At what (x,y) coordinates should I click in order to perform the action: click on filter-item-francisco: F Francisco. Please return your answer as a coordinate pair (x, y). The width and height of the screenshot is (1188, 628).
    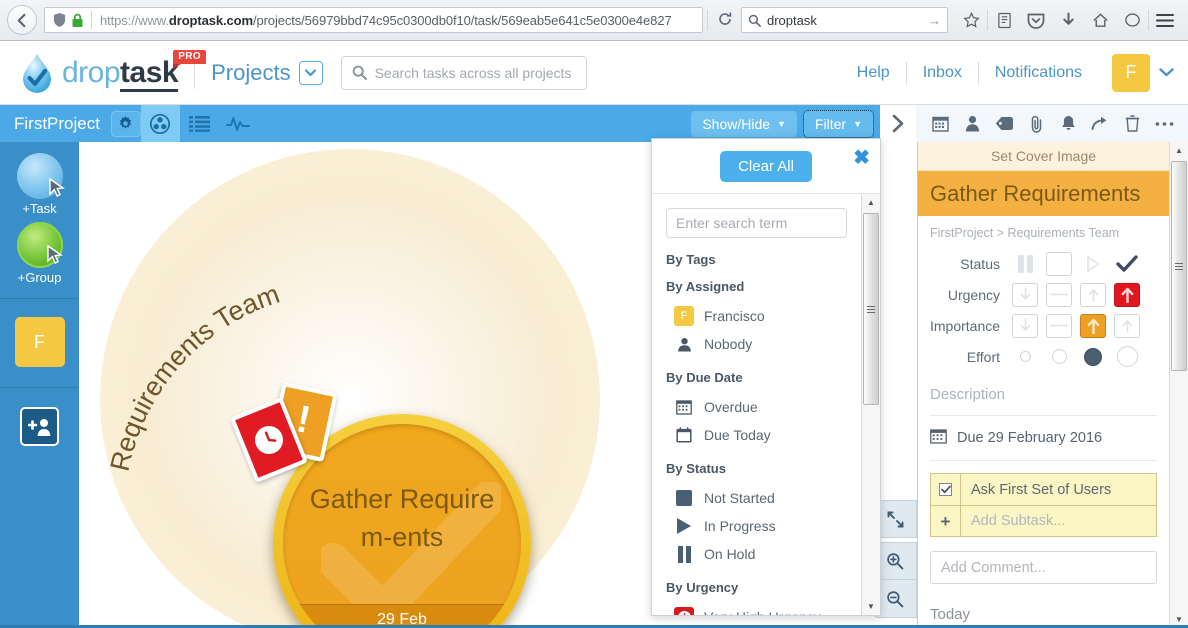
    Looking at the image, I should click on (756, 316).